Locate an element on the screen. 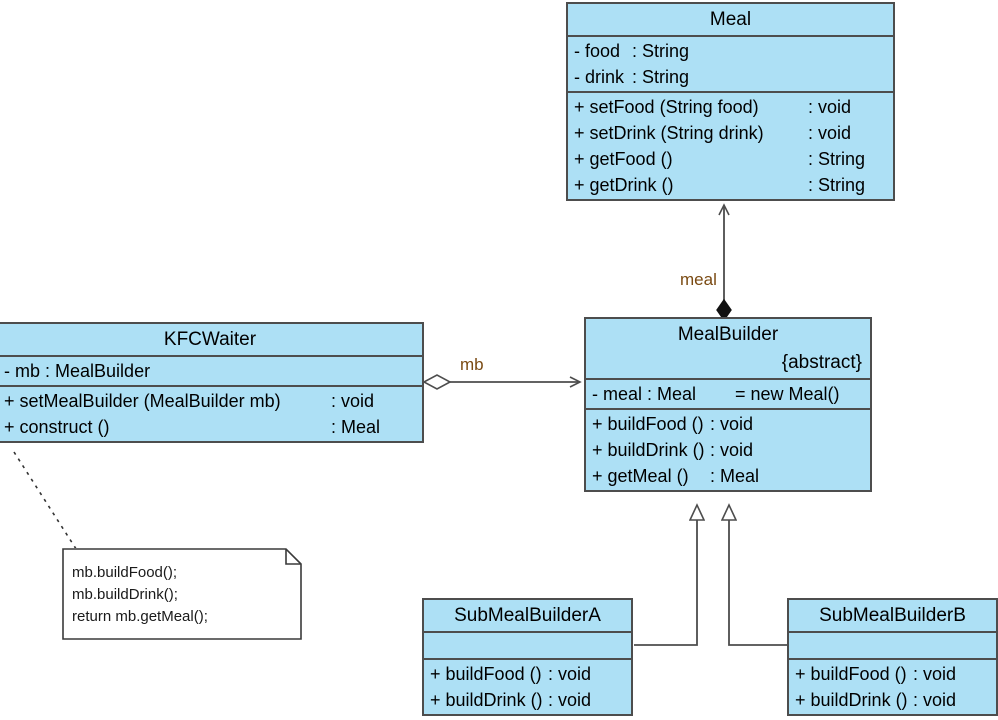  note-line: return mb.getMeal(); is located at coordinates (140, 616).